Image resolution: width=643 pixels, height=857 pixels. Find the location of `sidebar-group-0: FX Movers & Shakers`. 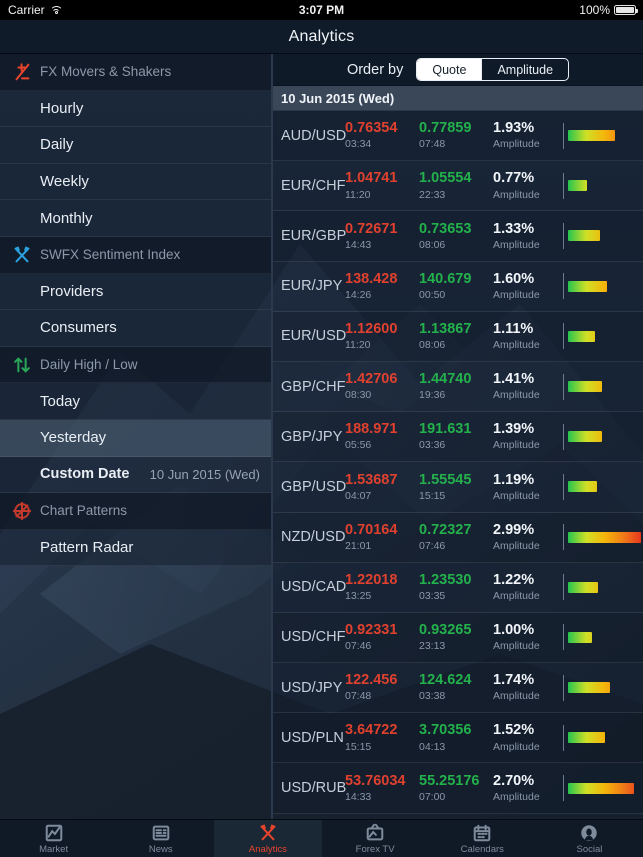

sidebar-group-0: FX Movers & Shakers is located at coordinates (135, 72).